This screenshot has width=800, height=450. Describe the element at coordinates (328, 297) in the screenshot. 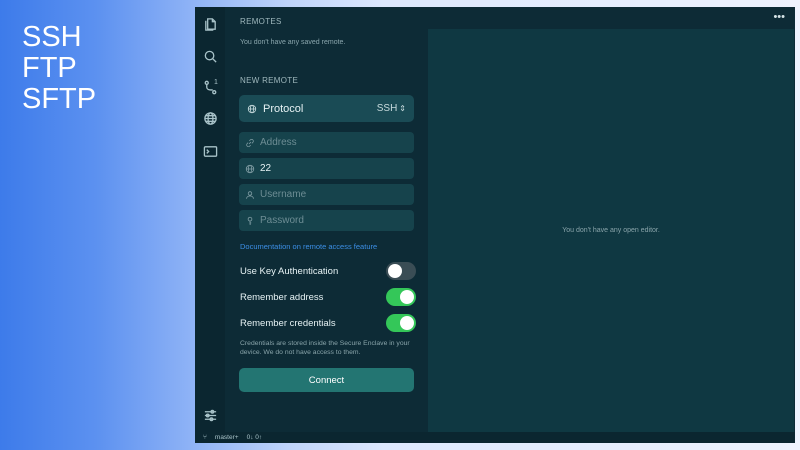

I see `toggle-row-remember-address: Remember address` at that location.